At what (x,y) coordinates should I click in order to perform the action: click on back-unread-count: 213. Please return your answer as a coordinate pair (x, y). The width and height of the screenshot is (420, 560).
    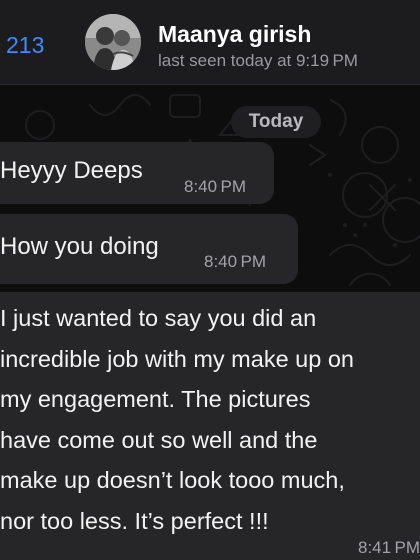
    Looking at the image, I should click on (25, 45).